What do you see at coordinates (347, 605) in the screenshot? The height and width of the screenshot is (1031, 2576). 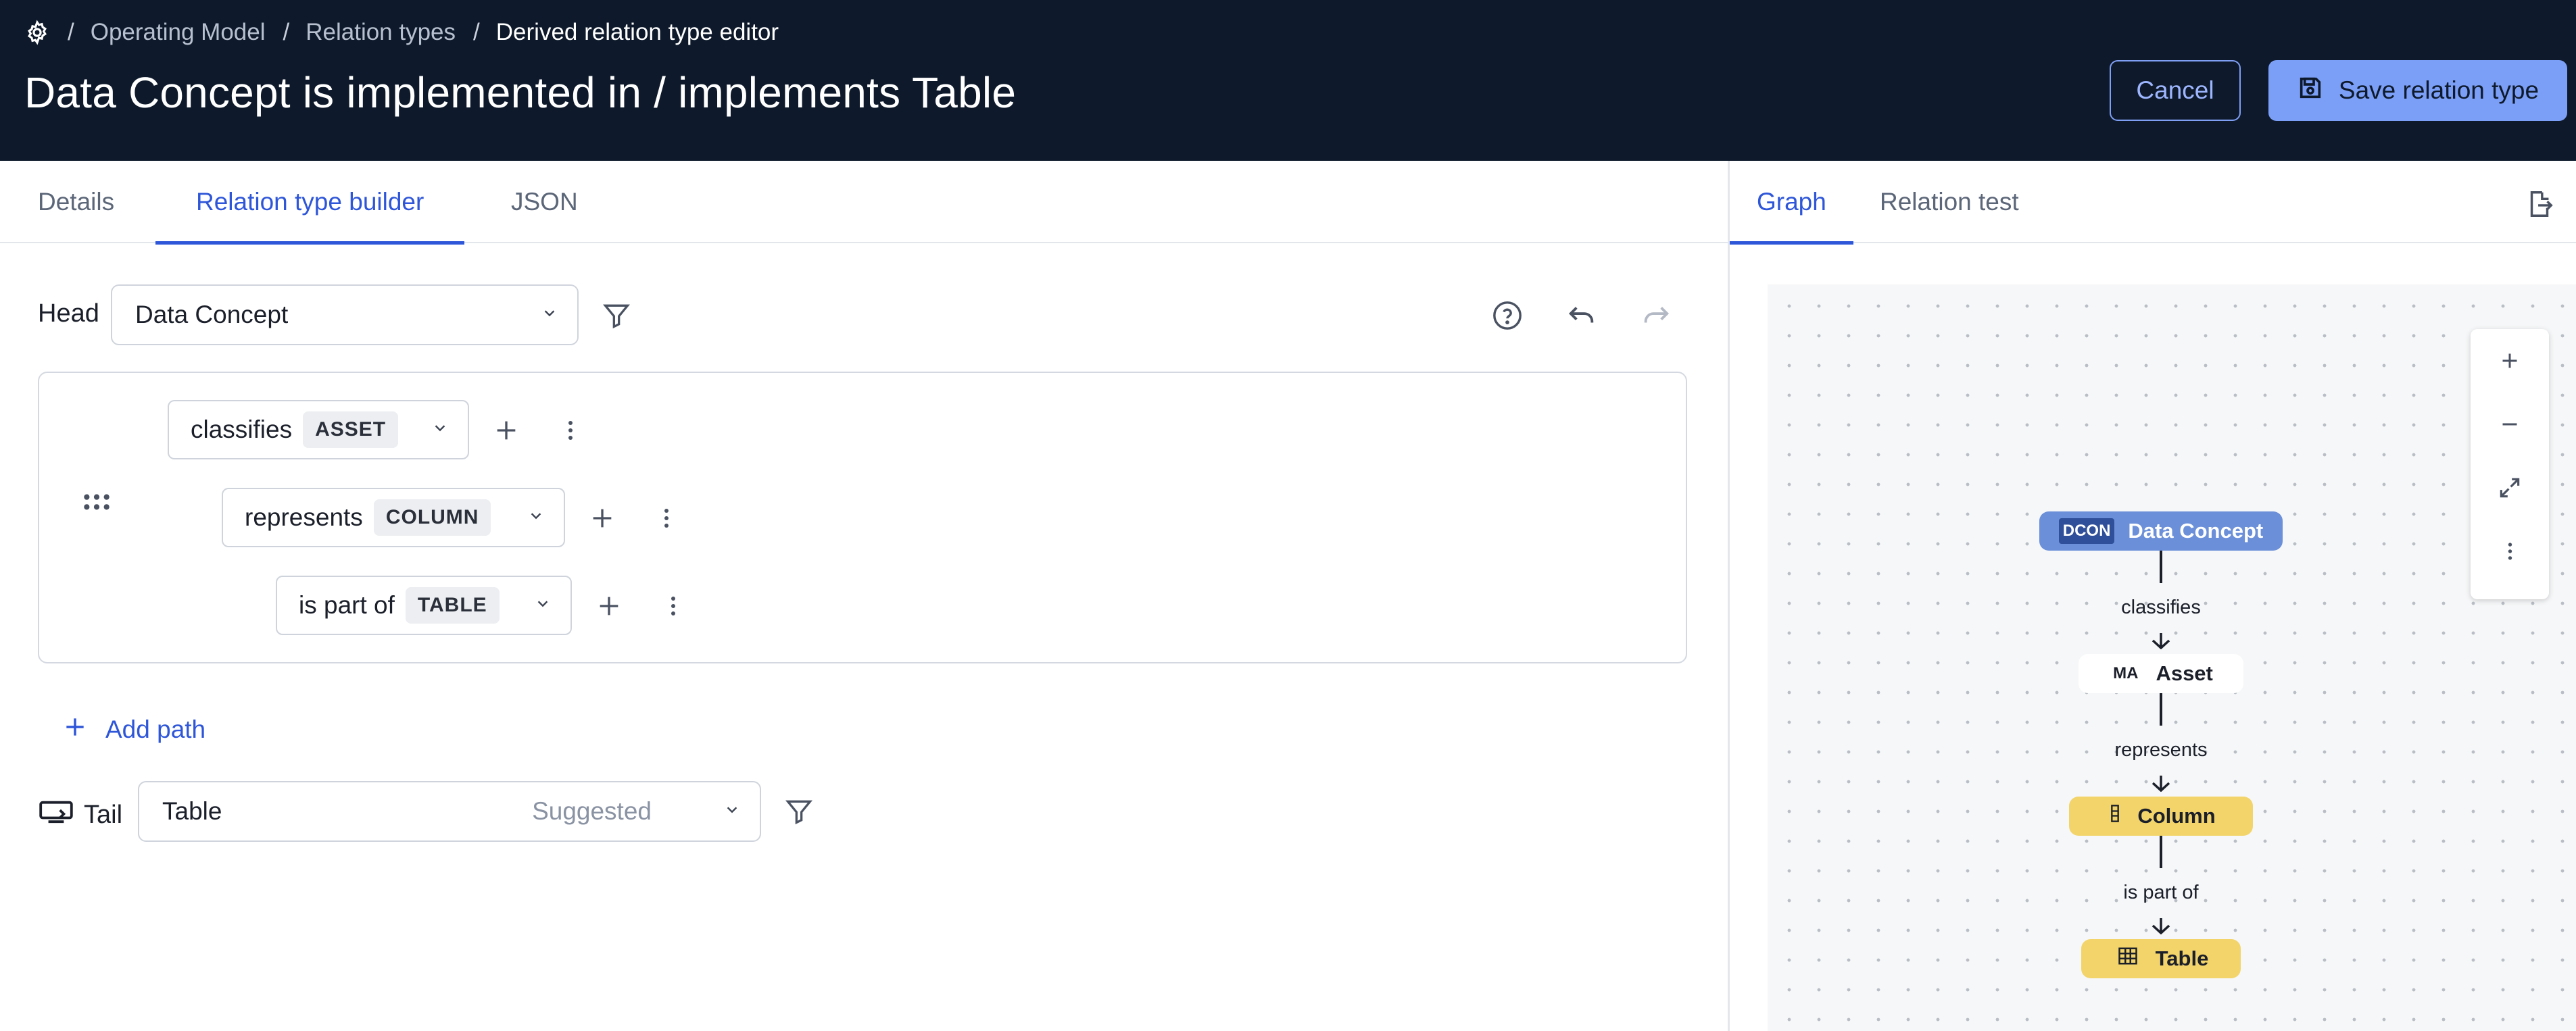 I see `relation-label: is part of` at bounding box center [347, 605].